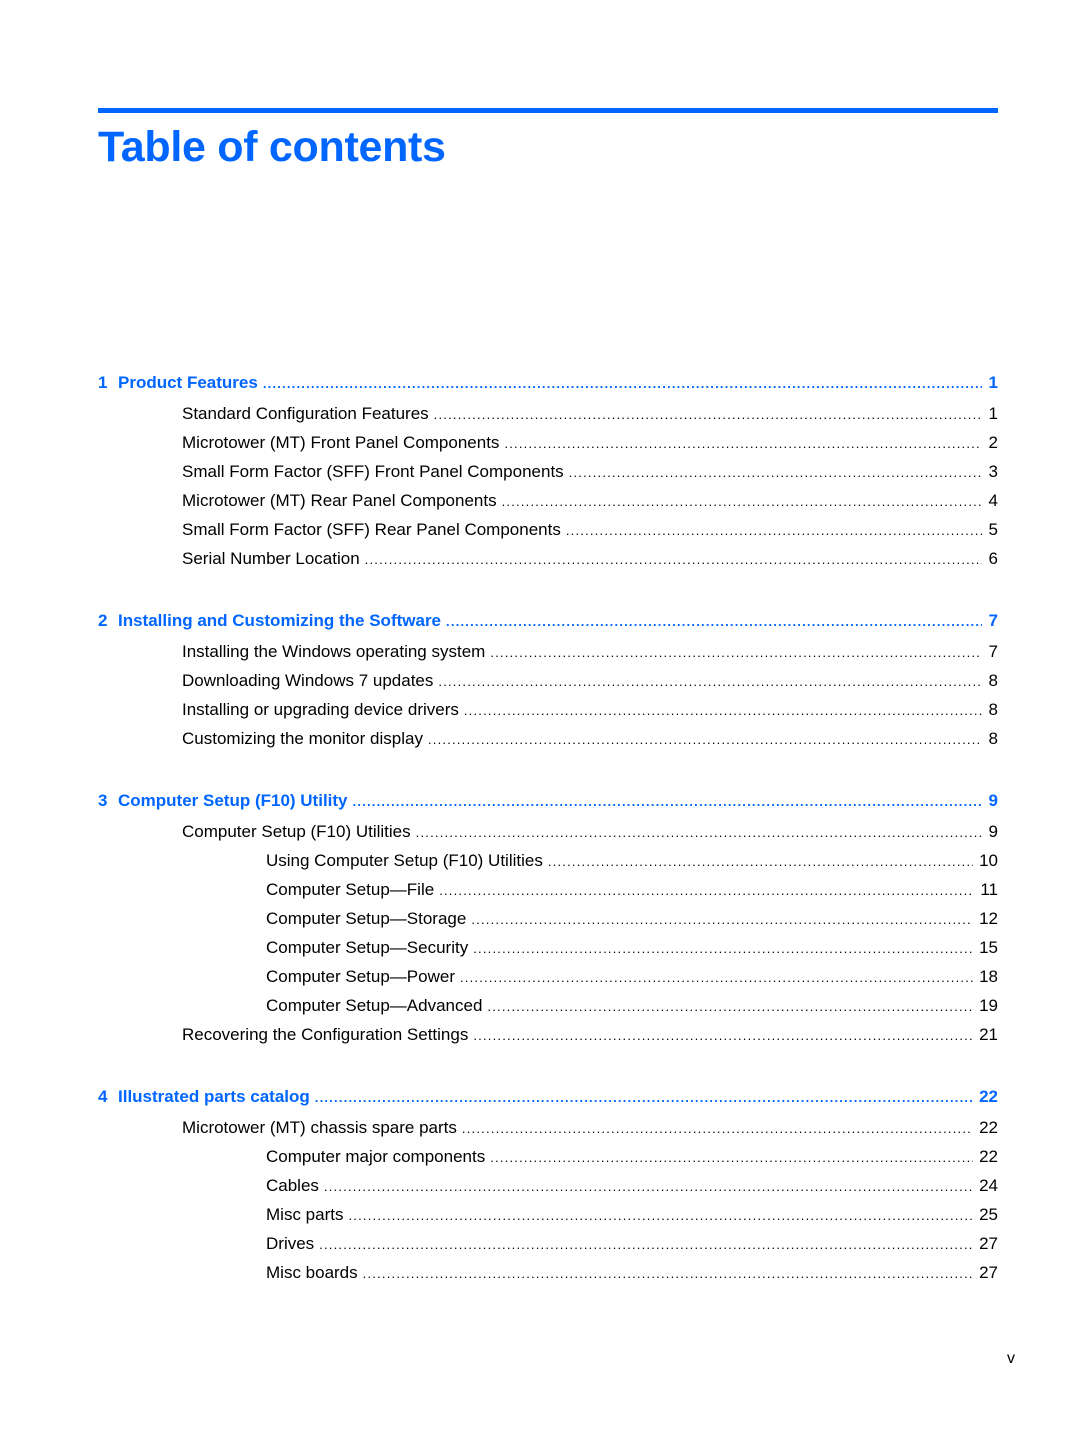 The width and height of the screenshot is (1080, 1437). Describe the element at coordinates (985, 977) in the screenshot. I see `page-ref: 18` at that location.